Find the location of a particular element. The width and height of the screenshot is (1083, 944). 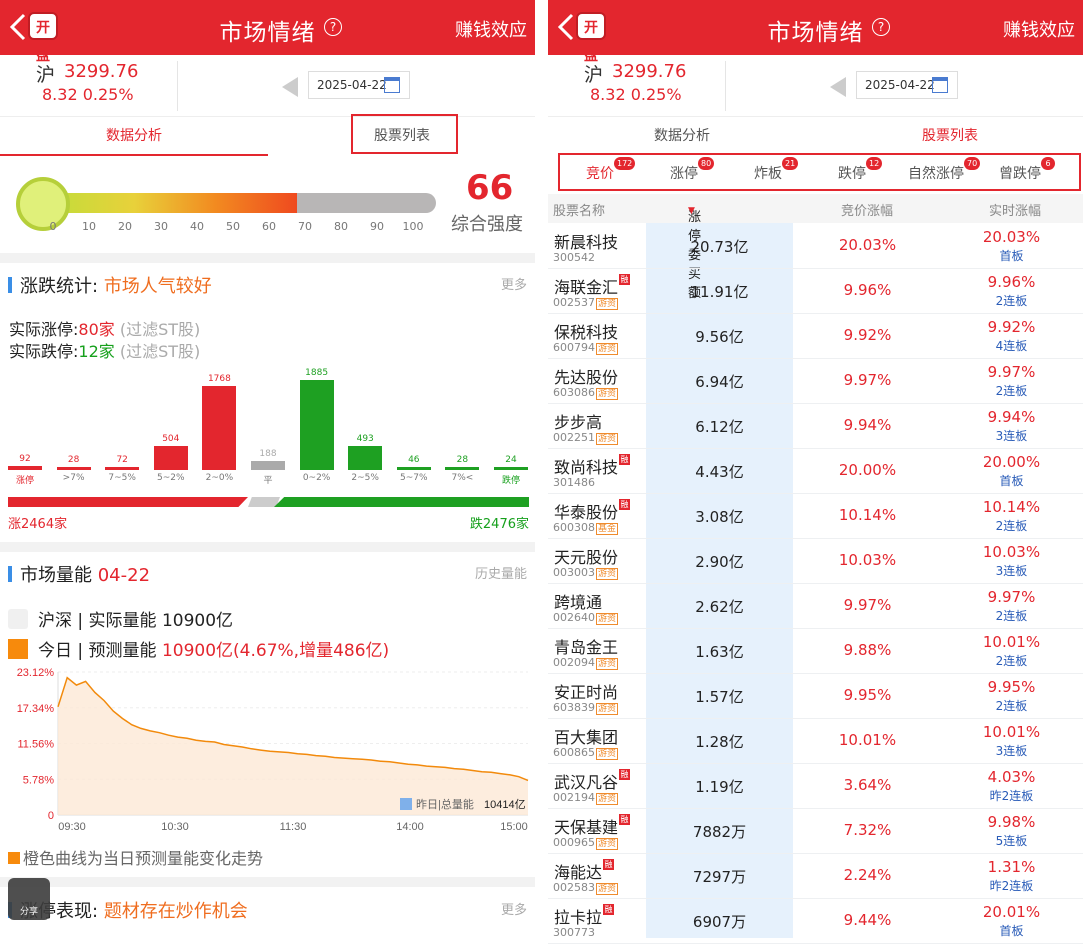

gauge-tick: 20 is located at coordinates (125, 226).